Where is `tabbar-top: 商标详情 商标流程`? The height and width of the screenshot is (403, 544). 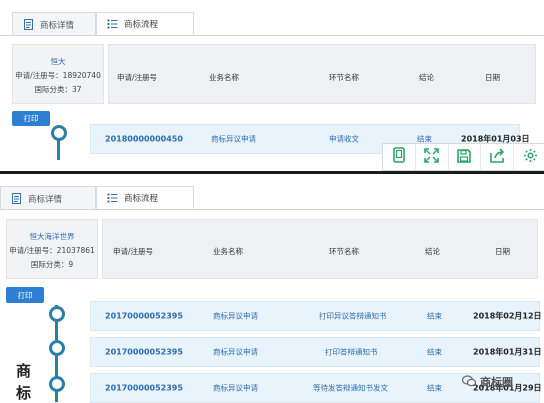 tabbar-top: 商标详情 商标流程 is located at coordinates (272, 22).